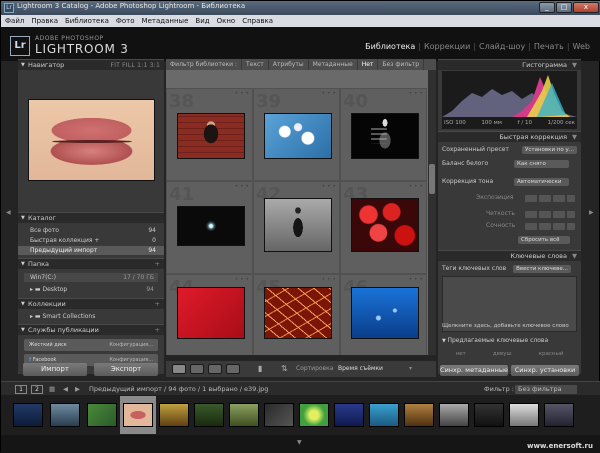  I want to click on grid-cell: 39 • • •, so click(296, 134).